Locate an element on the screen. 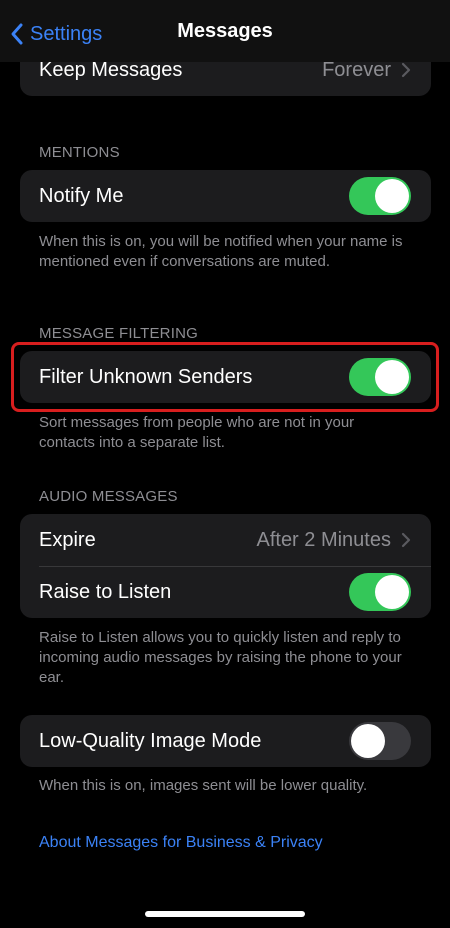 This screenshot has width=450, height=928. raise-to-listen-label: Raise to Listen is located at coordinates (105, 591).